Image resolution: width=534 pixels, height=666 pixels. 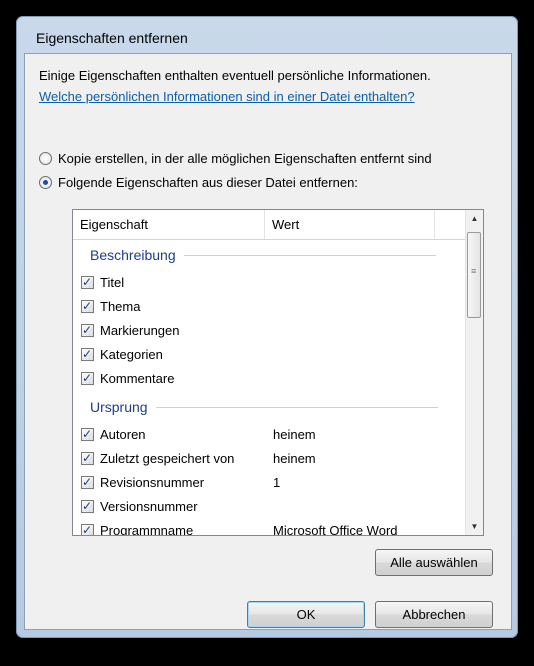 I want to click on property-label: Autoren, so click(x=123, y=434).